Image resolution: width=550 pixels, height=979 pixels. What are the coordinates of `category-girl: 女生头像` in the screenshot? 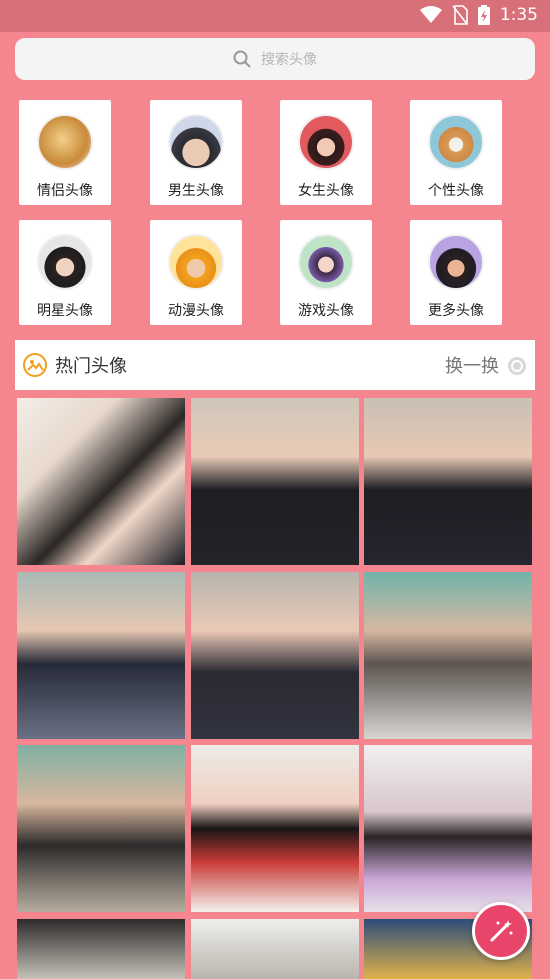 It's located at (326, 152).